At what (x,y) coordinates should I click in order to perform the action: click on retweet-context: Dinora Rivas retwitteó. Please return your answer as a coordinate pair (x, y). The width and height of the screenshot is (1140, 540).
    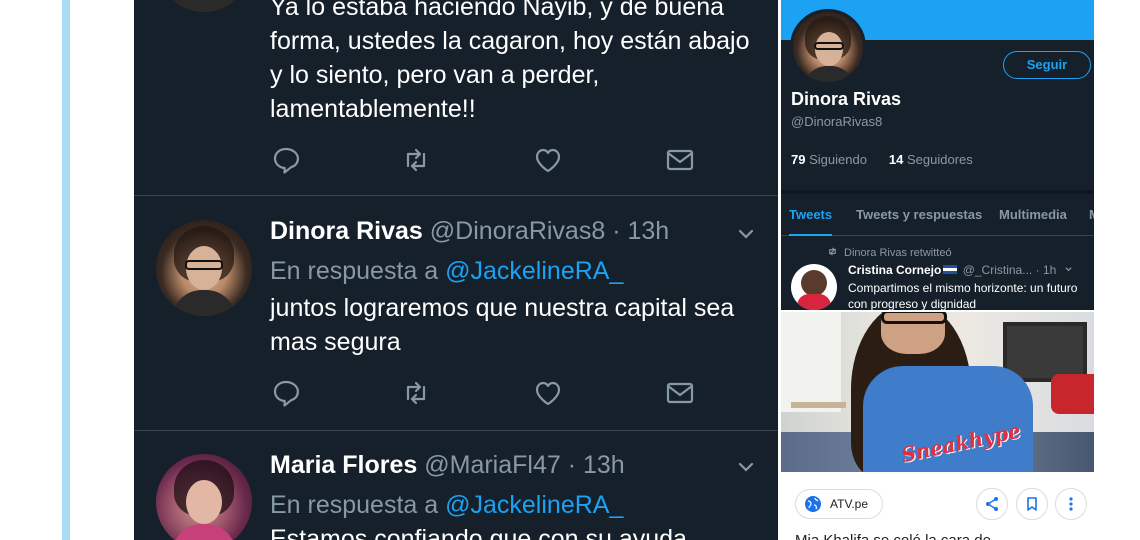
    Looking at the image, I should click on (889, 252).